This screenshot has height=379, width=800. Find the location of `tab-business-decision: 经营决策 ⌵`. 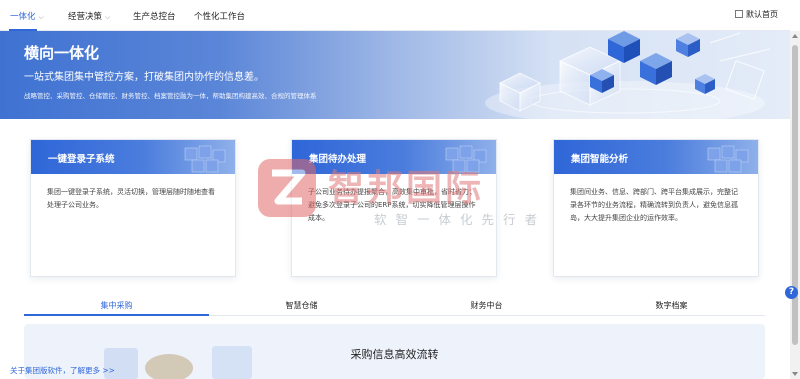

tab-business-decision: 经营决策 ⌵ is located at coordinates (89, 16).